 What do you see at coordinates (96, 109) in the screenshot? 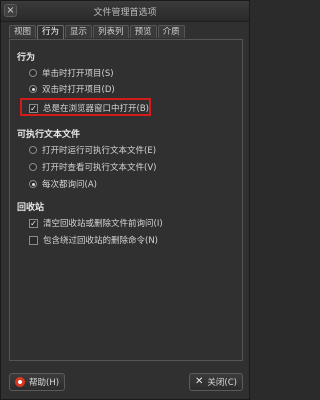
I see `always-browser-label: 总是在浏览器窗口中打开(B)` at bounding box center [96, 109].